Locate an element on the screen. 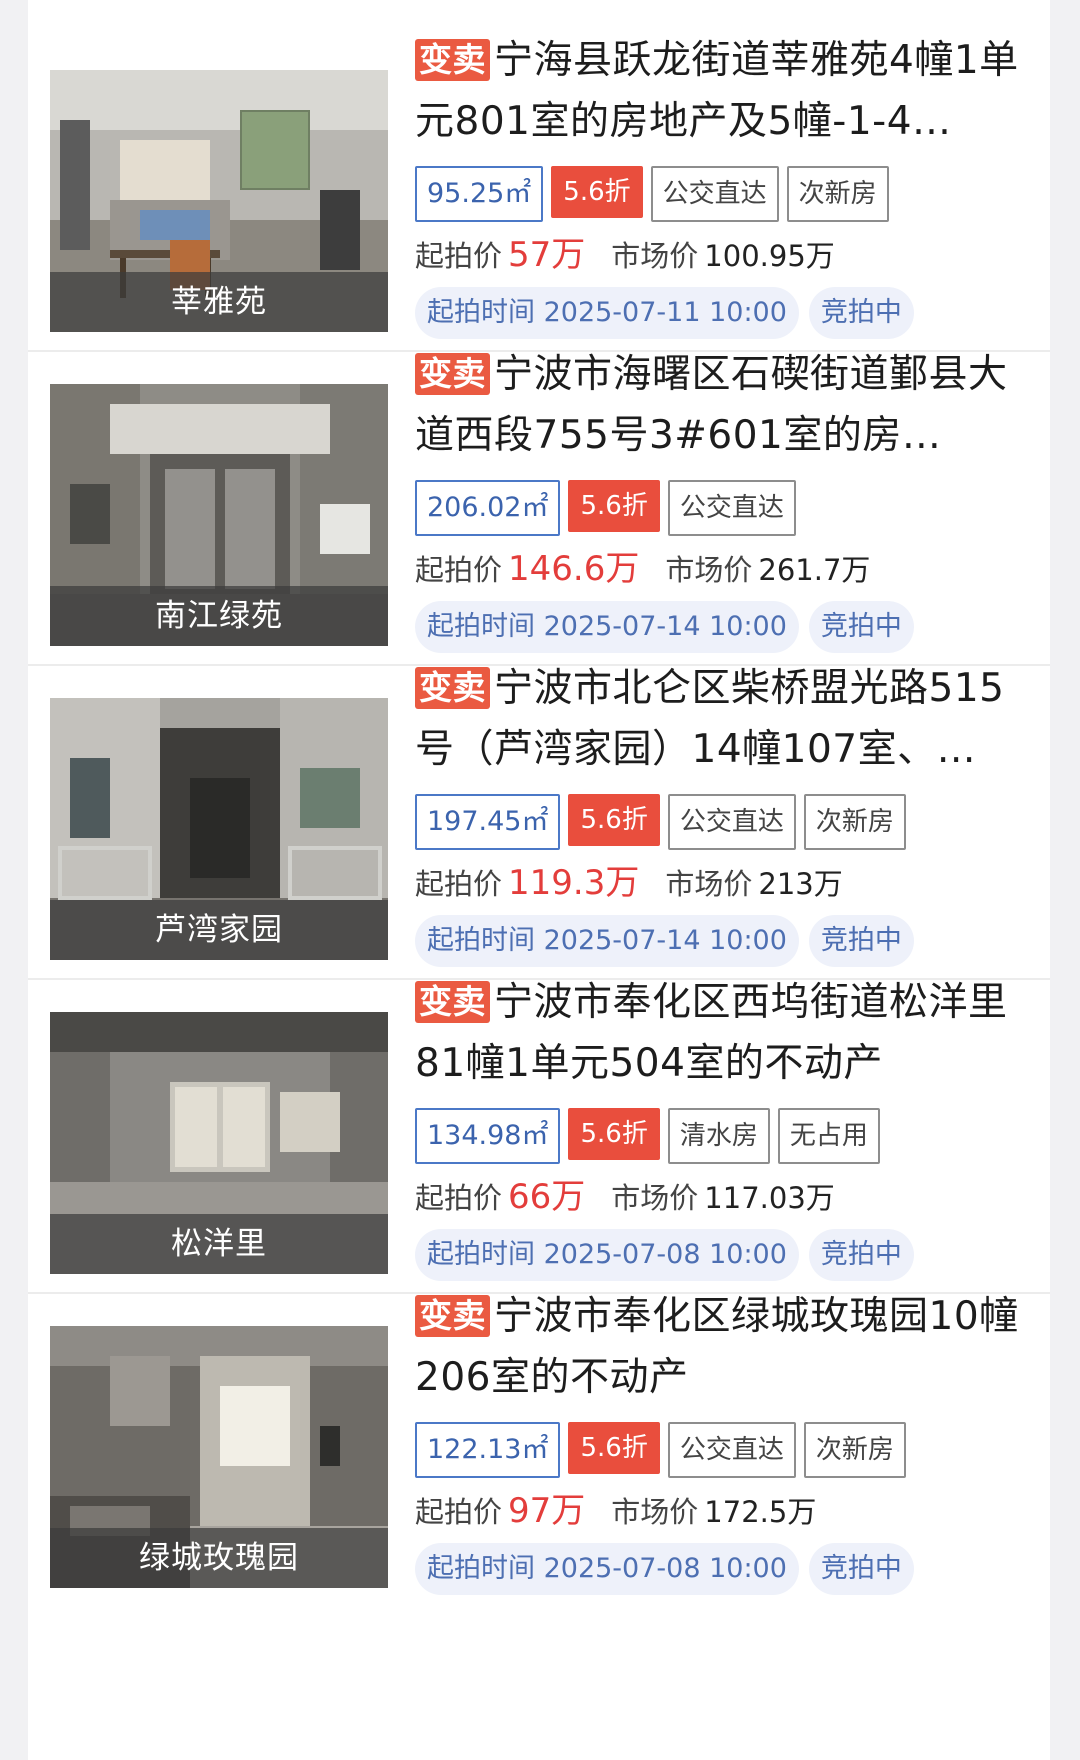  area-tag: 95.25㎡ is located at coordinates (479, 194).